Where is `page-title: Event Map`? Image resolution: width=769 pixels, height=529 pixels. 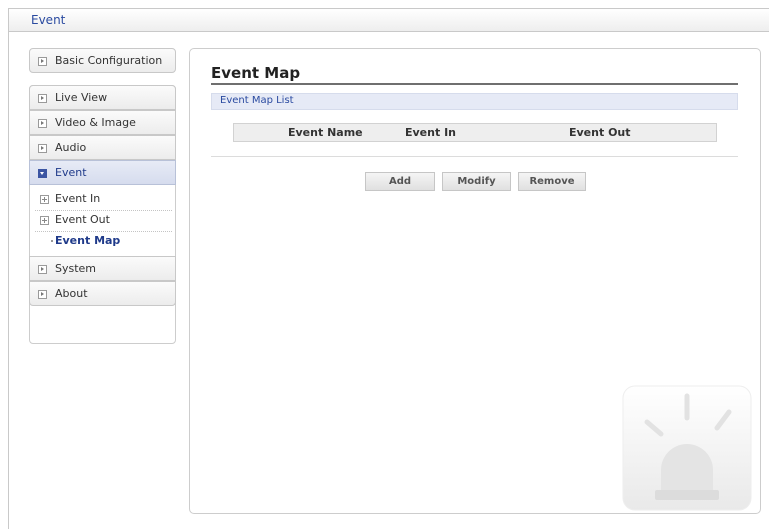 page-title: Event Map is located at coordinates (256, 73).